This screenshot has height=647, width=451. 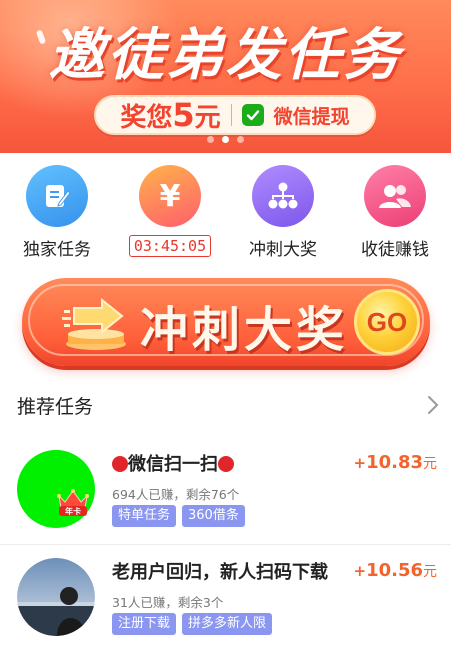 I want to click on arrow-pedestal-icon, so click(x=94, y=323).